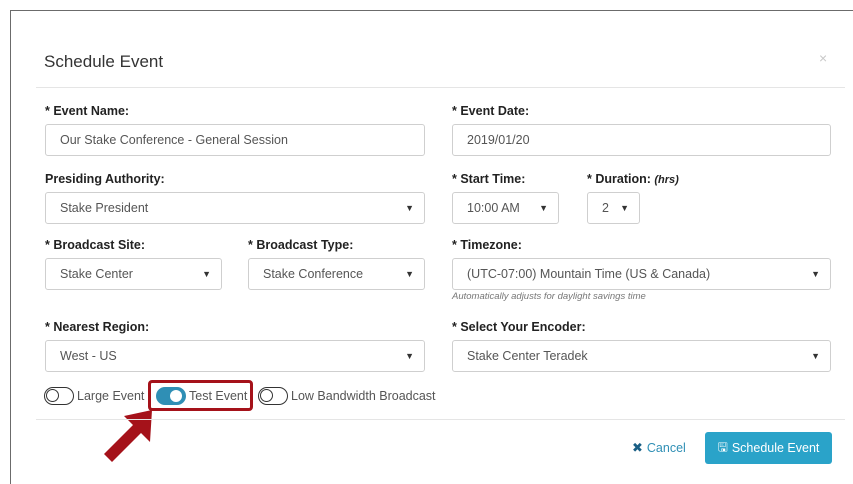 The height and width of the screenshot is (484, 853). Describe the element at coordinates (487, 245) in the screenshot. I see `timezone-label: * Timezone:` at that location.